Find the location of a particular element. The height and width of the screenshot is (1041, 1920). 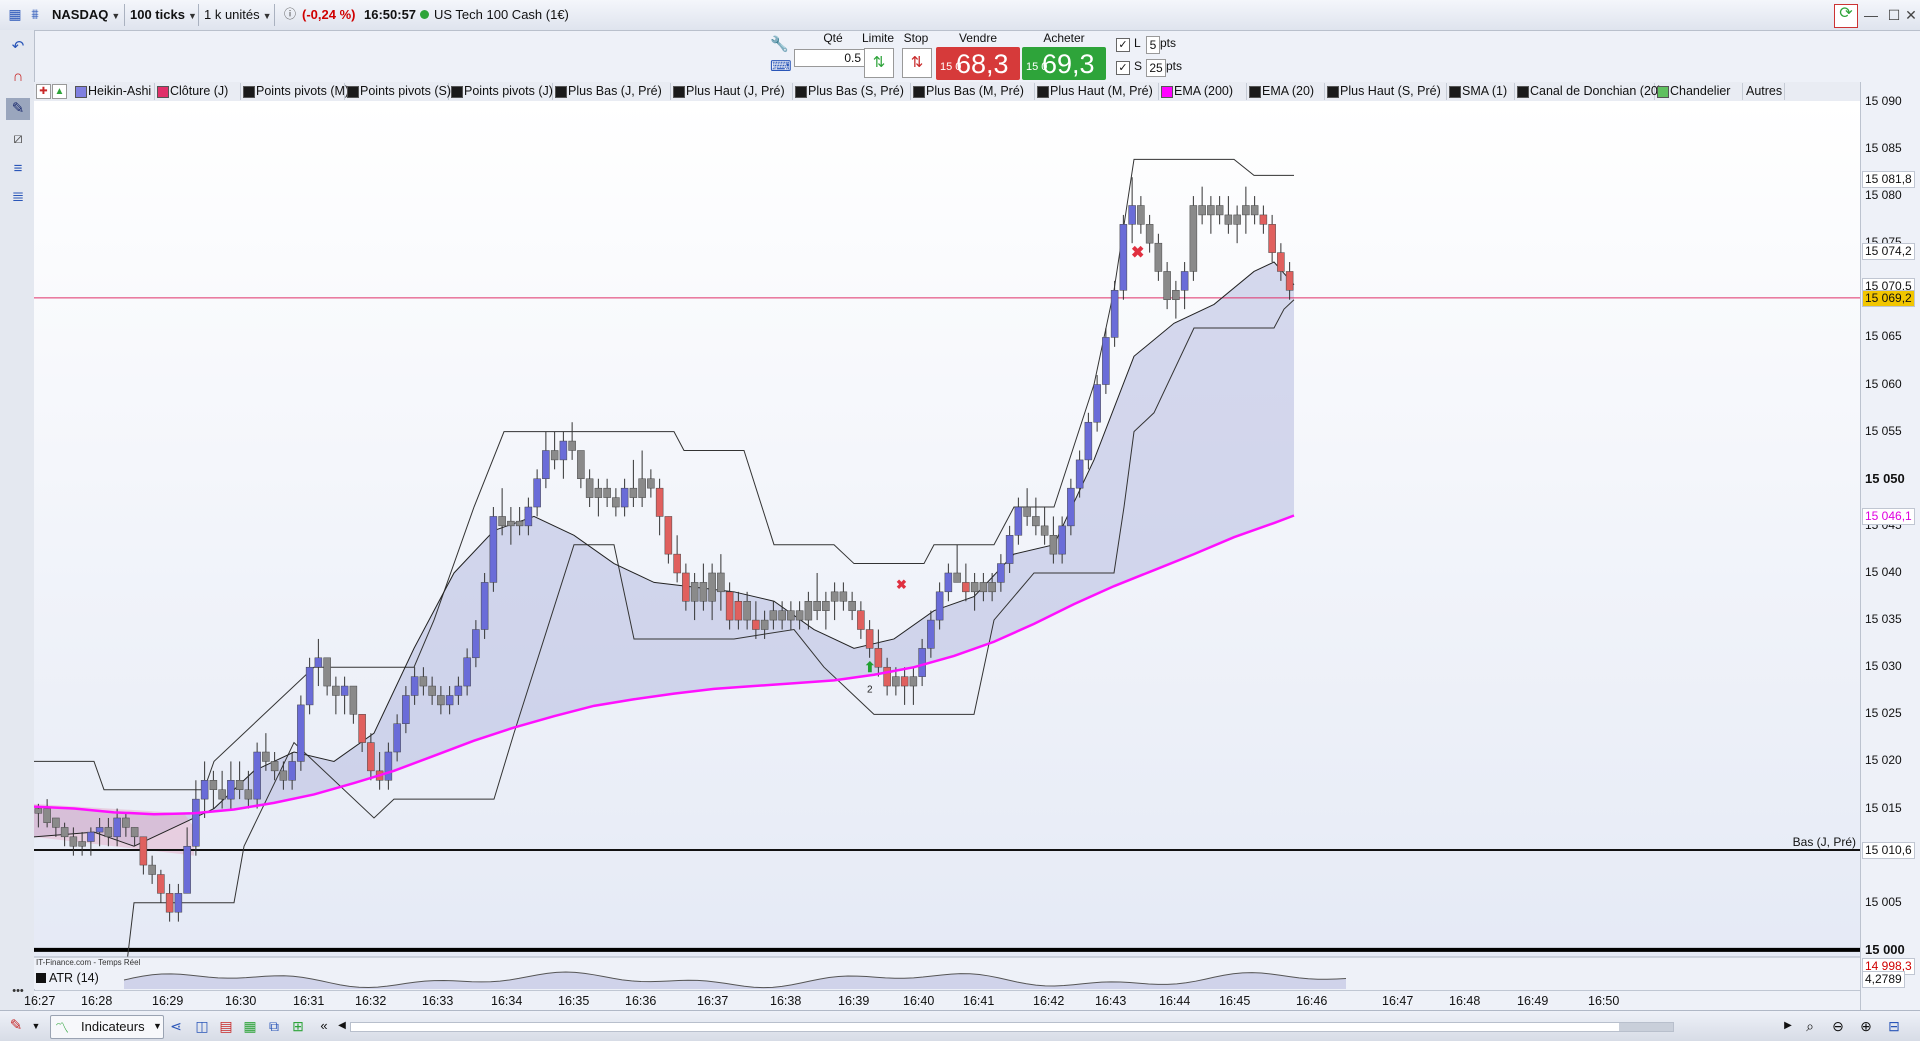

scroll-fast-left-icon: « is located at coordinates (324, 1026).